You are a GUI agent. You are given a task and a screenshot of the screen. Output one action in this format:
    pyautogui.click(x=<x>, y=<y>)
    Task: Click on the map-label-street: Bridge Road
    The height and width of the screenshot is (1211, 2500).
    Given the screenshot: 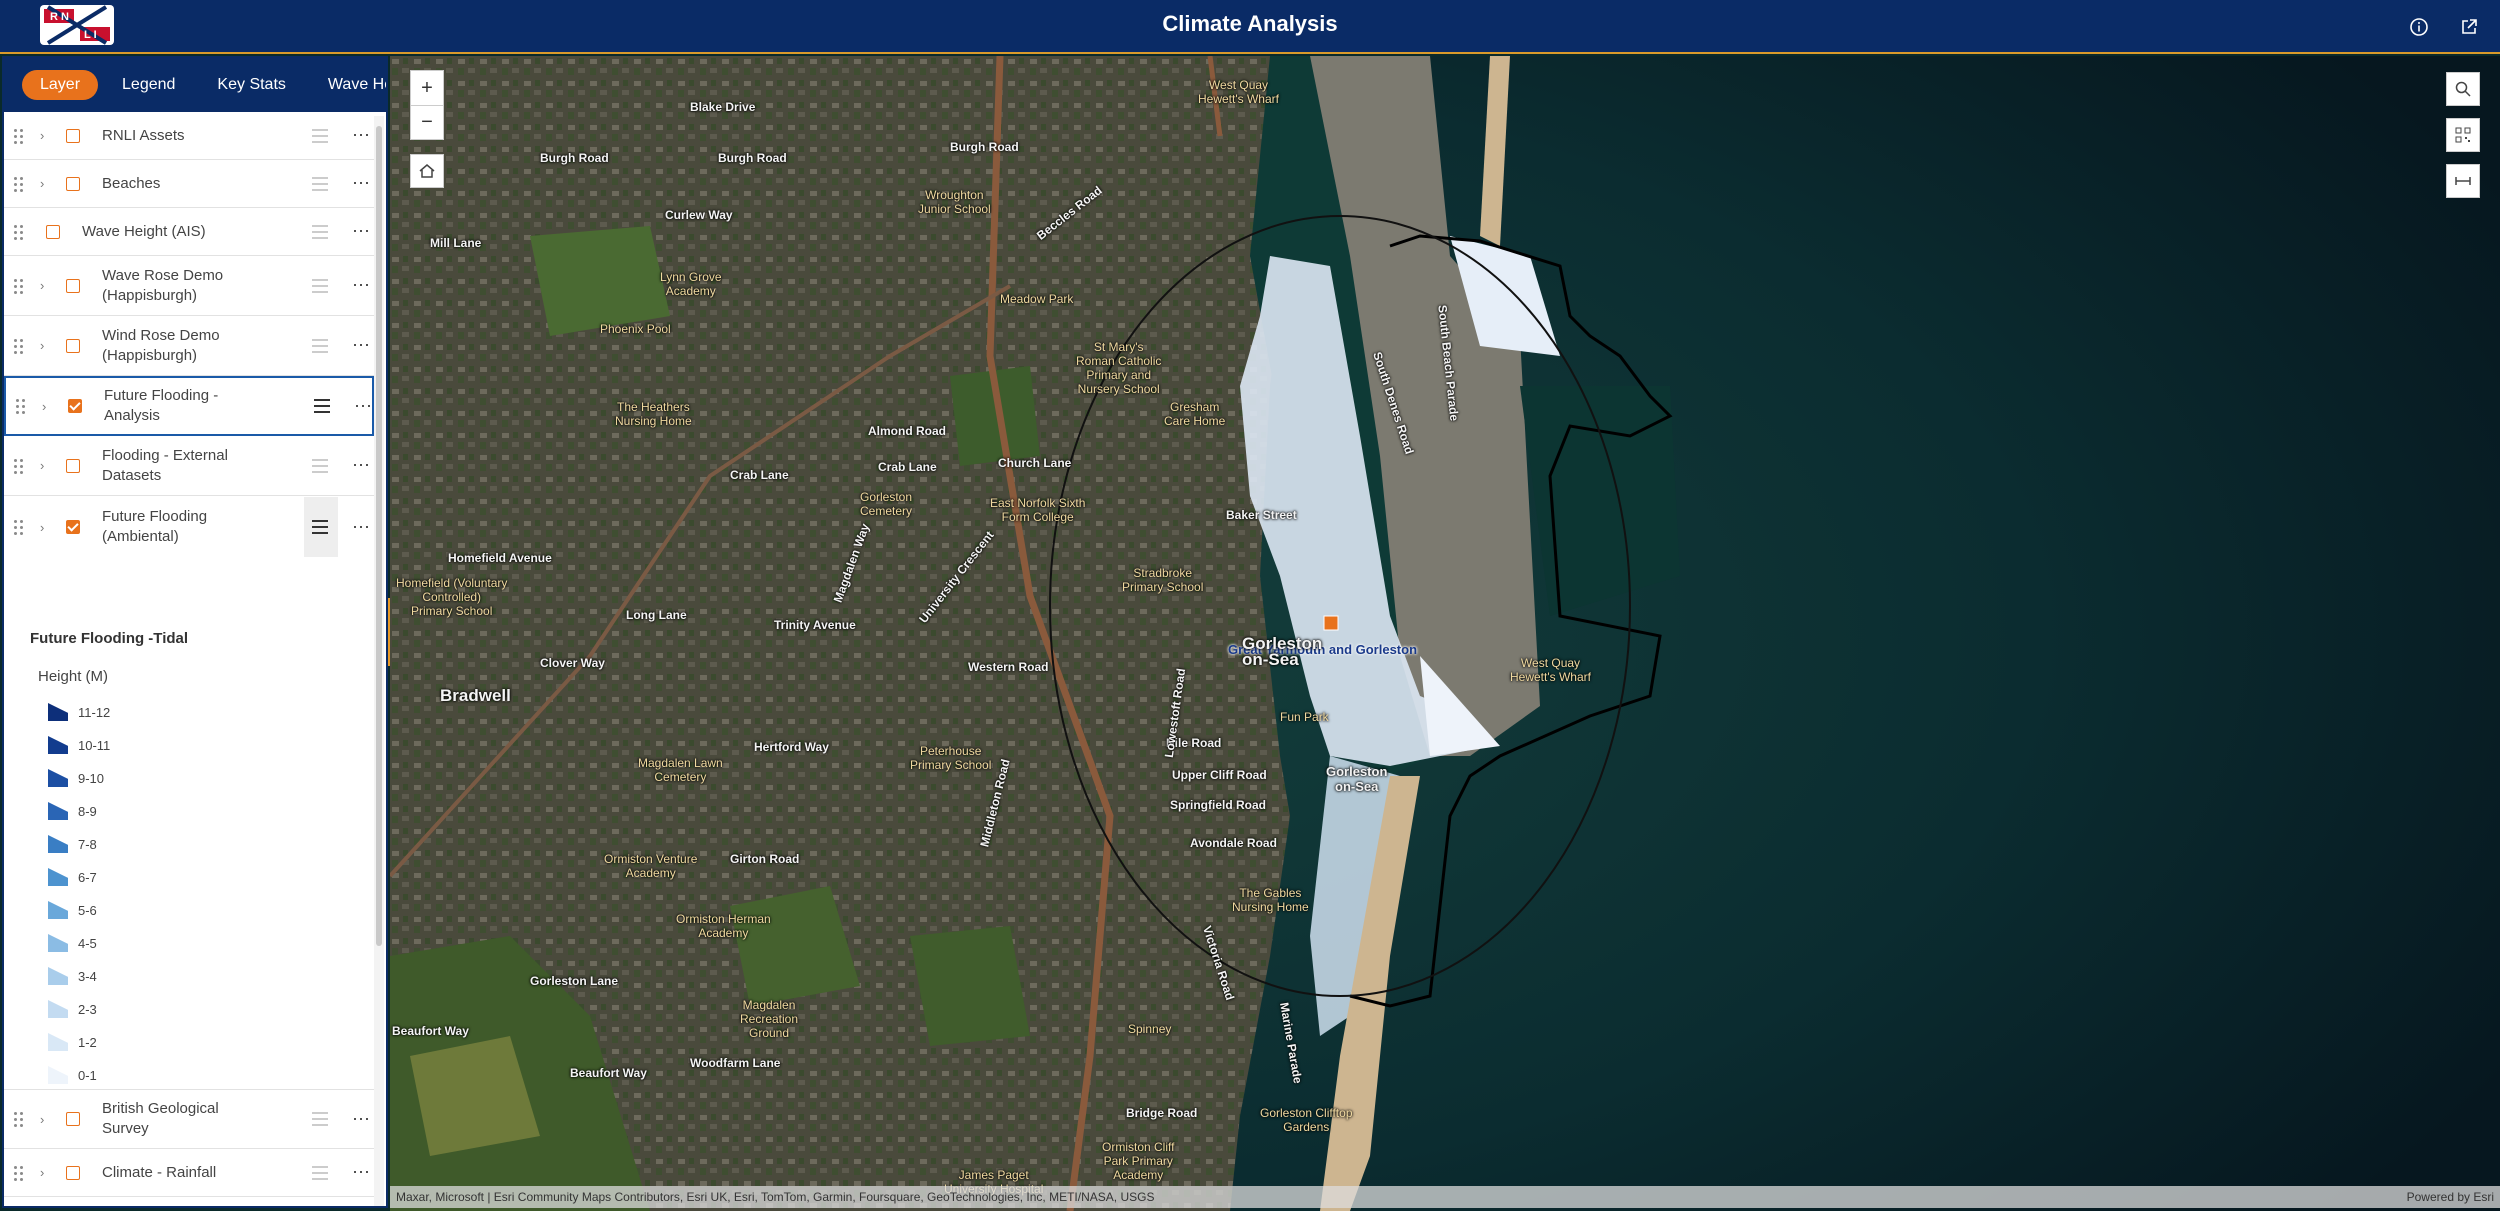 What is the action you would take?
    pyautogui.click(x=1162, y=1113)
    